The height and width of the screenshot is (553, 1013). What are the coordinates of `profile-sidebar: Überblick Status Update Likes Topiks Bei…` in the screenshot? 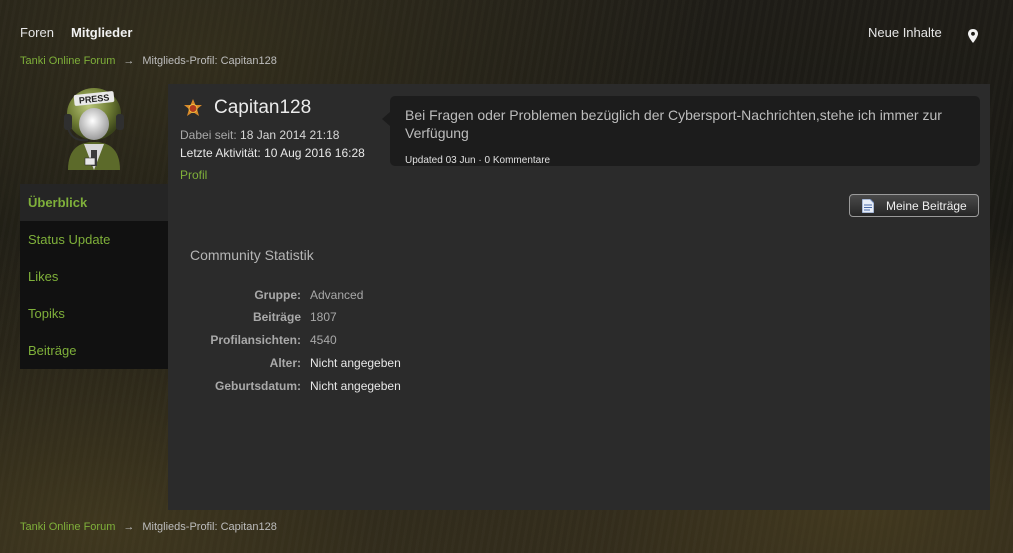 It's located at (94, 276).